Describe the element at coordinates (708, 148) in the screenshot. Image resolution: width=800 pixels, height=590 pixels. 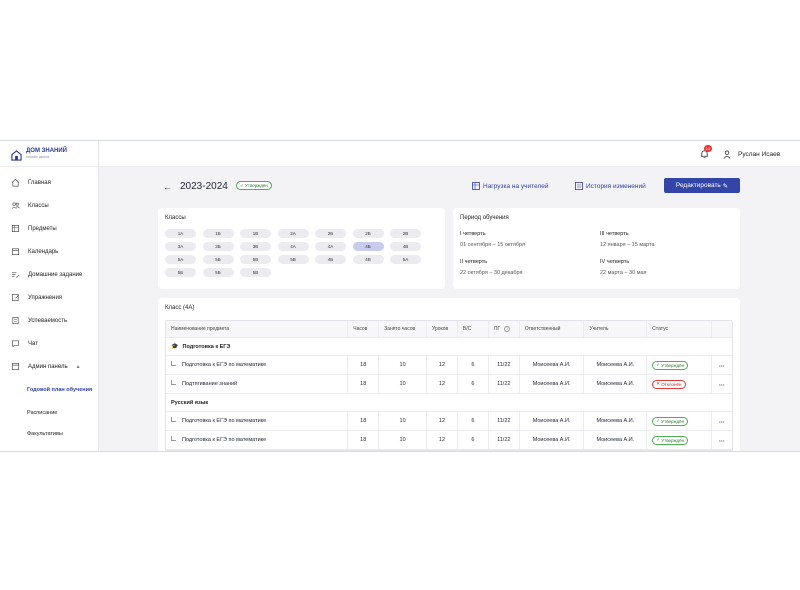
I see `notification-badge: 13` at that location.